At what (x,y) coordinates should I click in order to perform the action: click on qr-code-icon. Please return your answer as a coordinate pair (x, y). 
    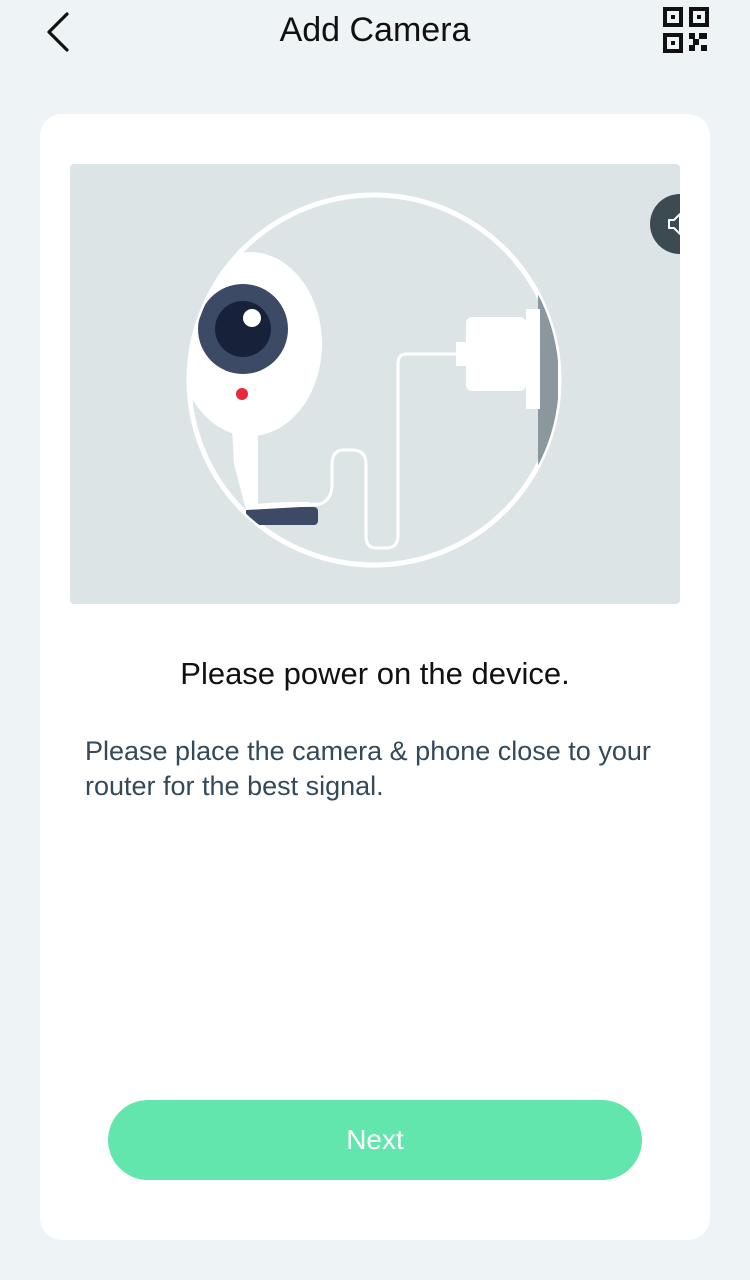
    Looking at the image, I should click on (686, 30).